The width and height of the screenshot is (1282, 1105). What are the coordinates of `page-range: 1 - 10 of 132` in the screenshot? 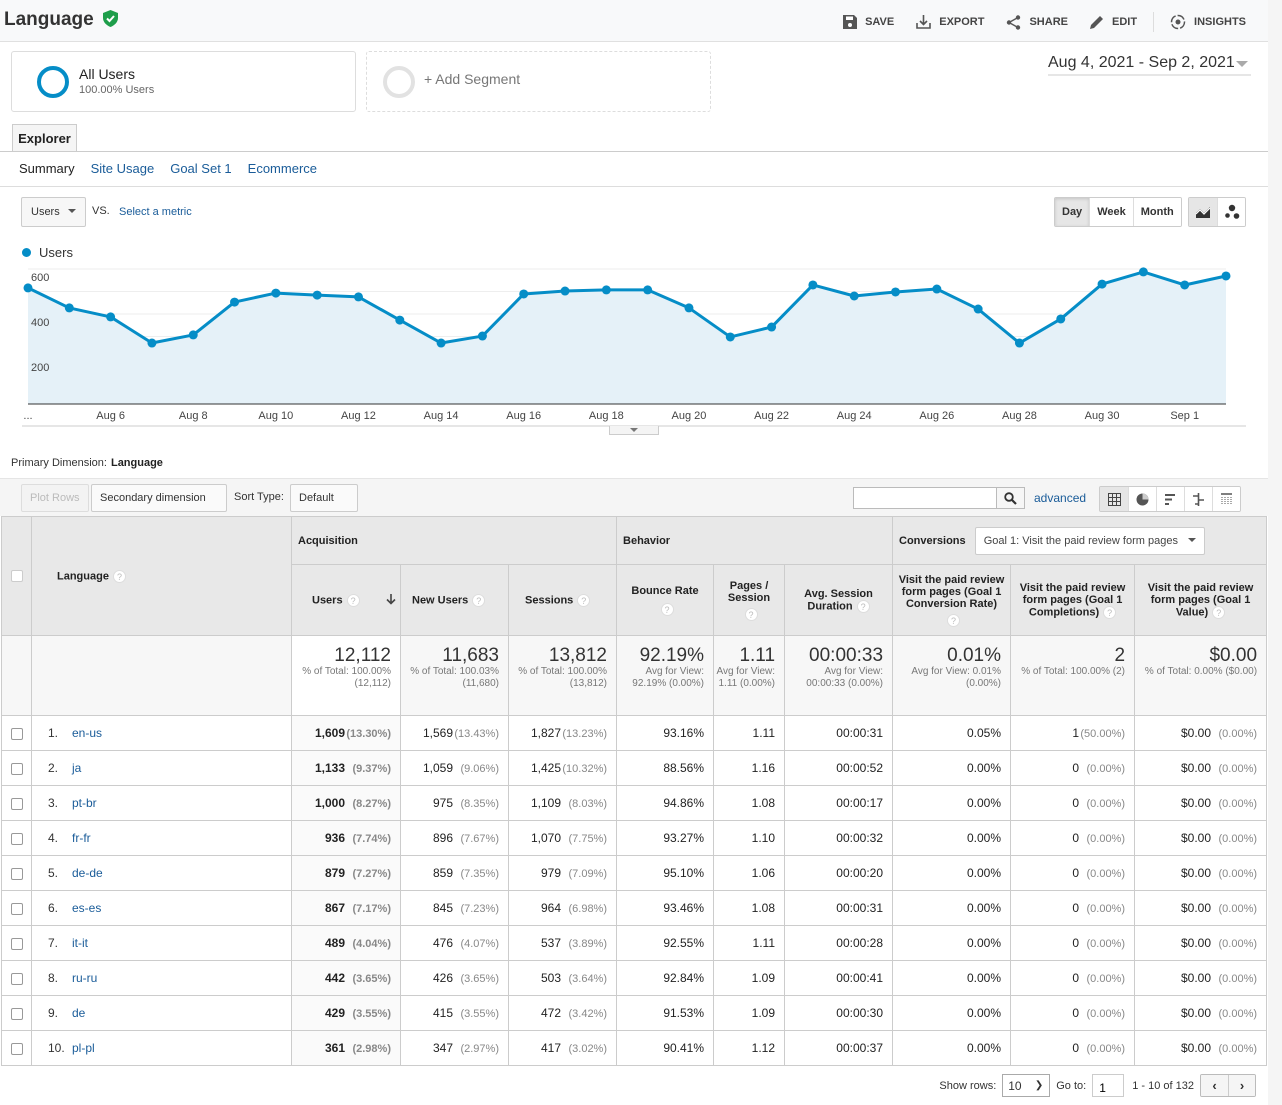 It's located at (1163, 1085).